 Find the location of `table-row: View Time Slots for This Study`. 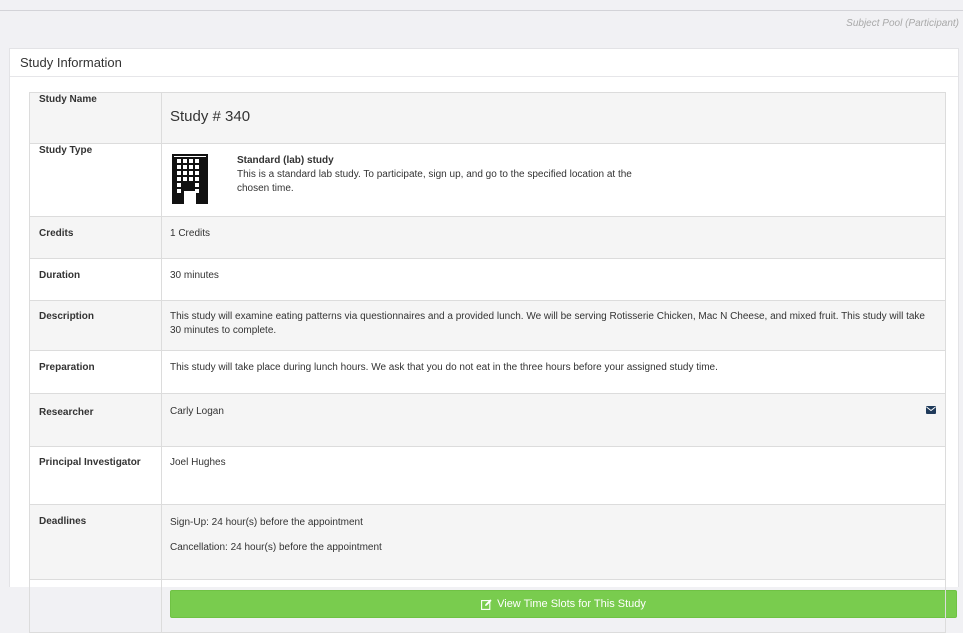

table-row: View Time Slots for This Study is located at coordinates (493, 606).